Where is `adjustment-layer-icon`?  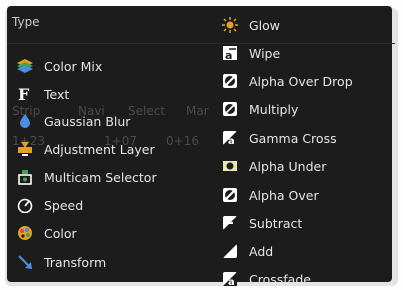 adjustment-layer-icon is located at coordinates (25, 149).